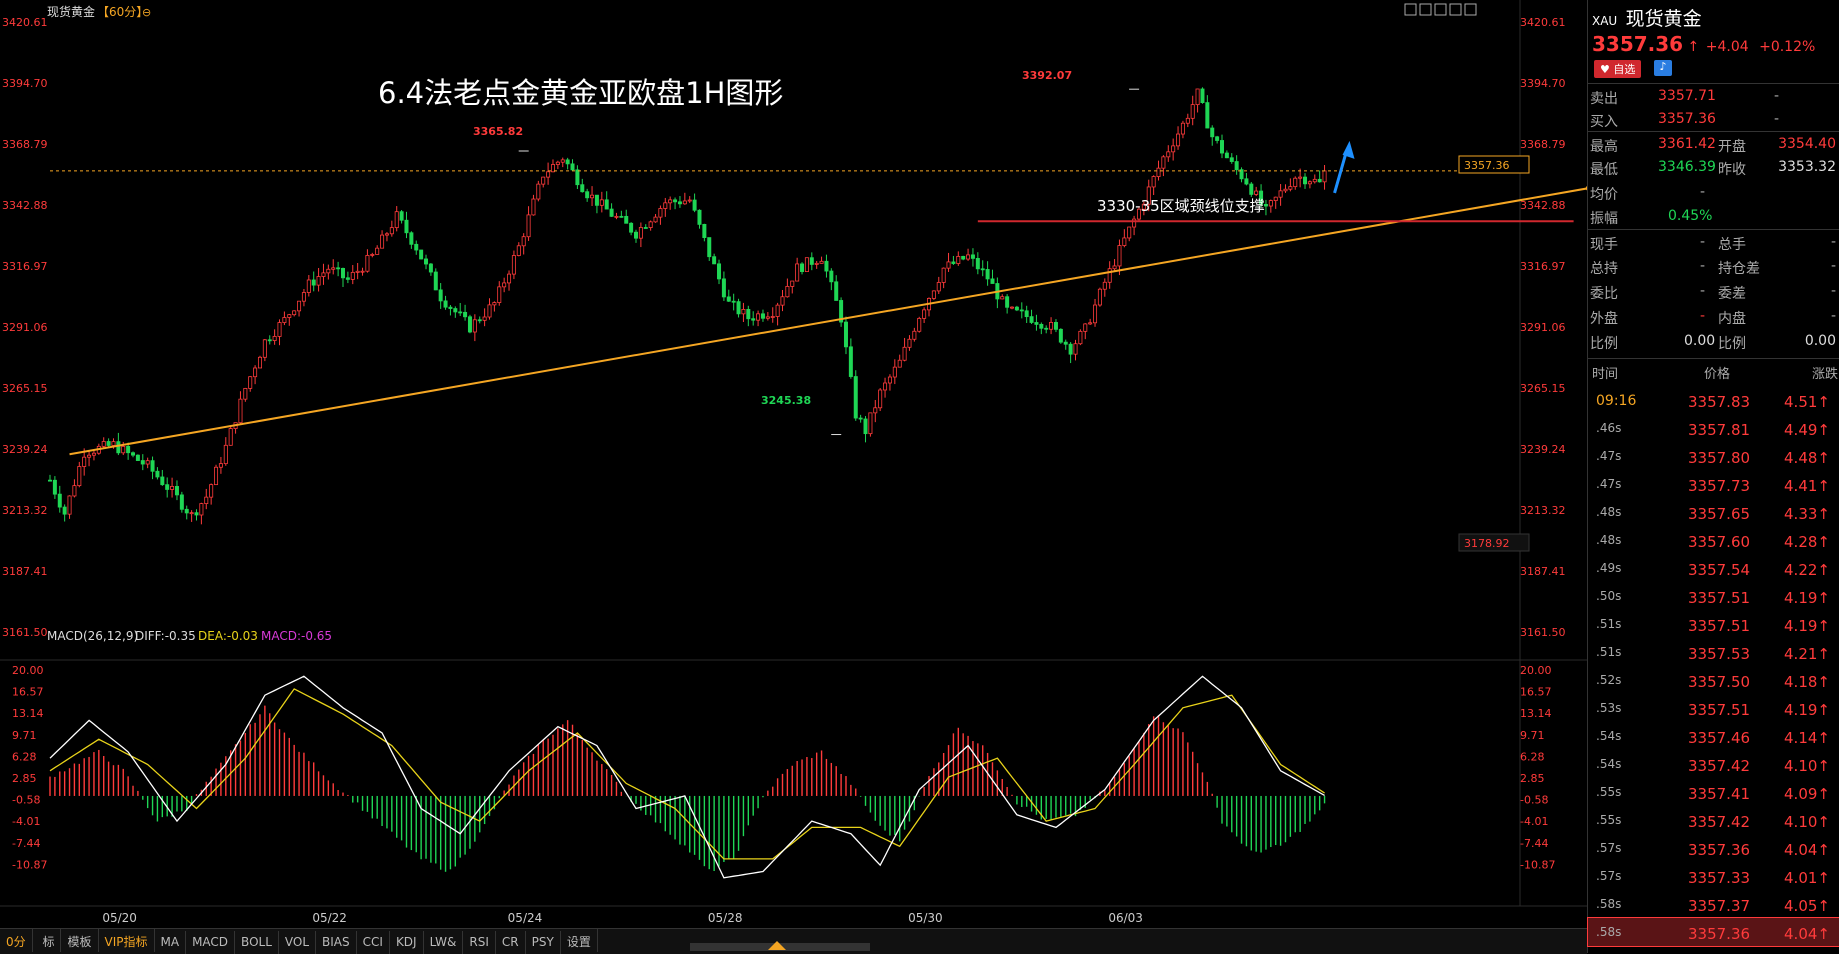 The width and height of the screenshot is (1839, 954). I want to click on price-tick-label: 3187.41, so click(25, 571).